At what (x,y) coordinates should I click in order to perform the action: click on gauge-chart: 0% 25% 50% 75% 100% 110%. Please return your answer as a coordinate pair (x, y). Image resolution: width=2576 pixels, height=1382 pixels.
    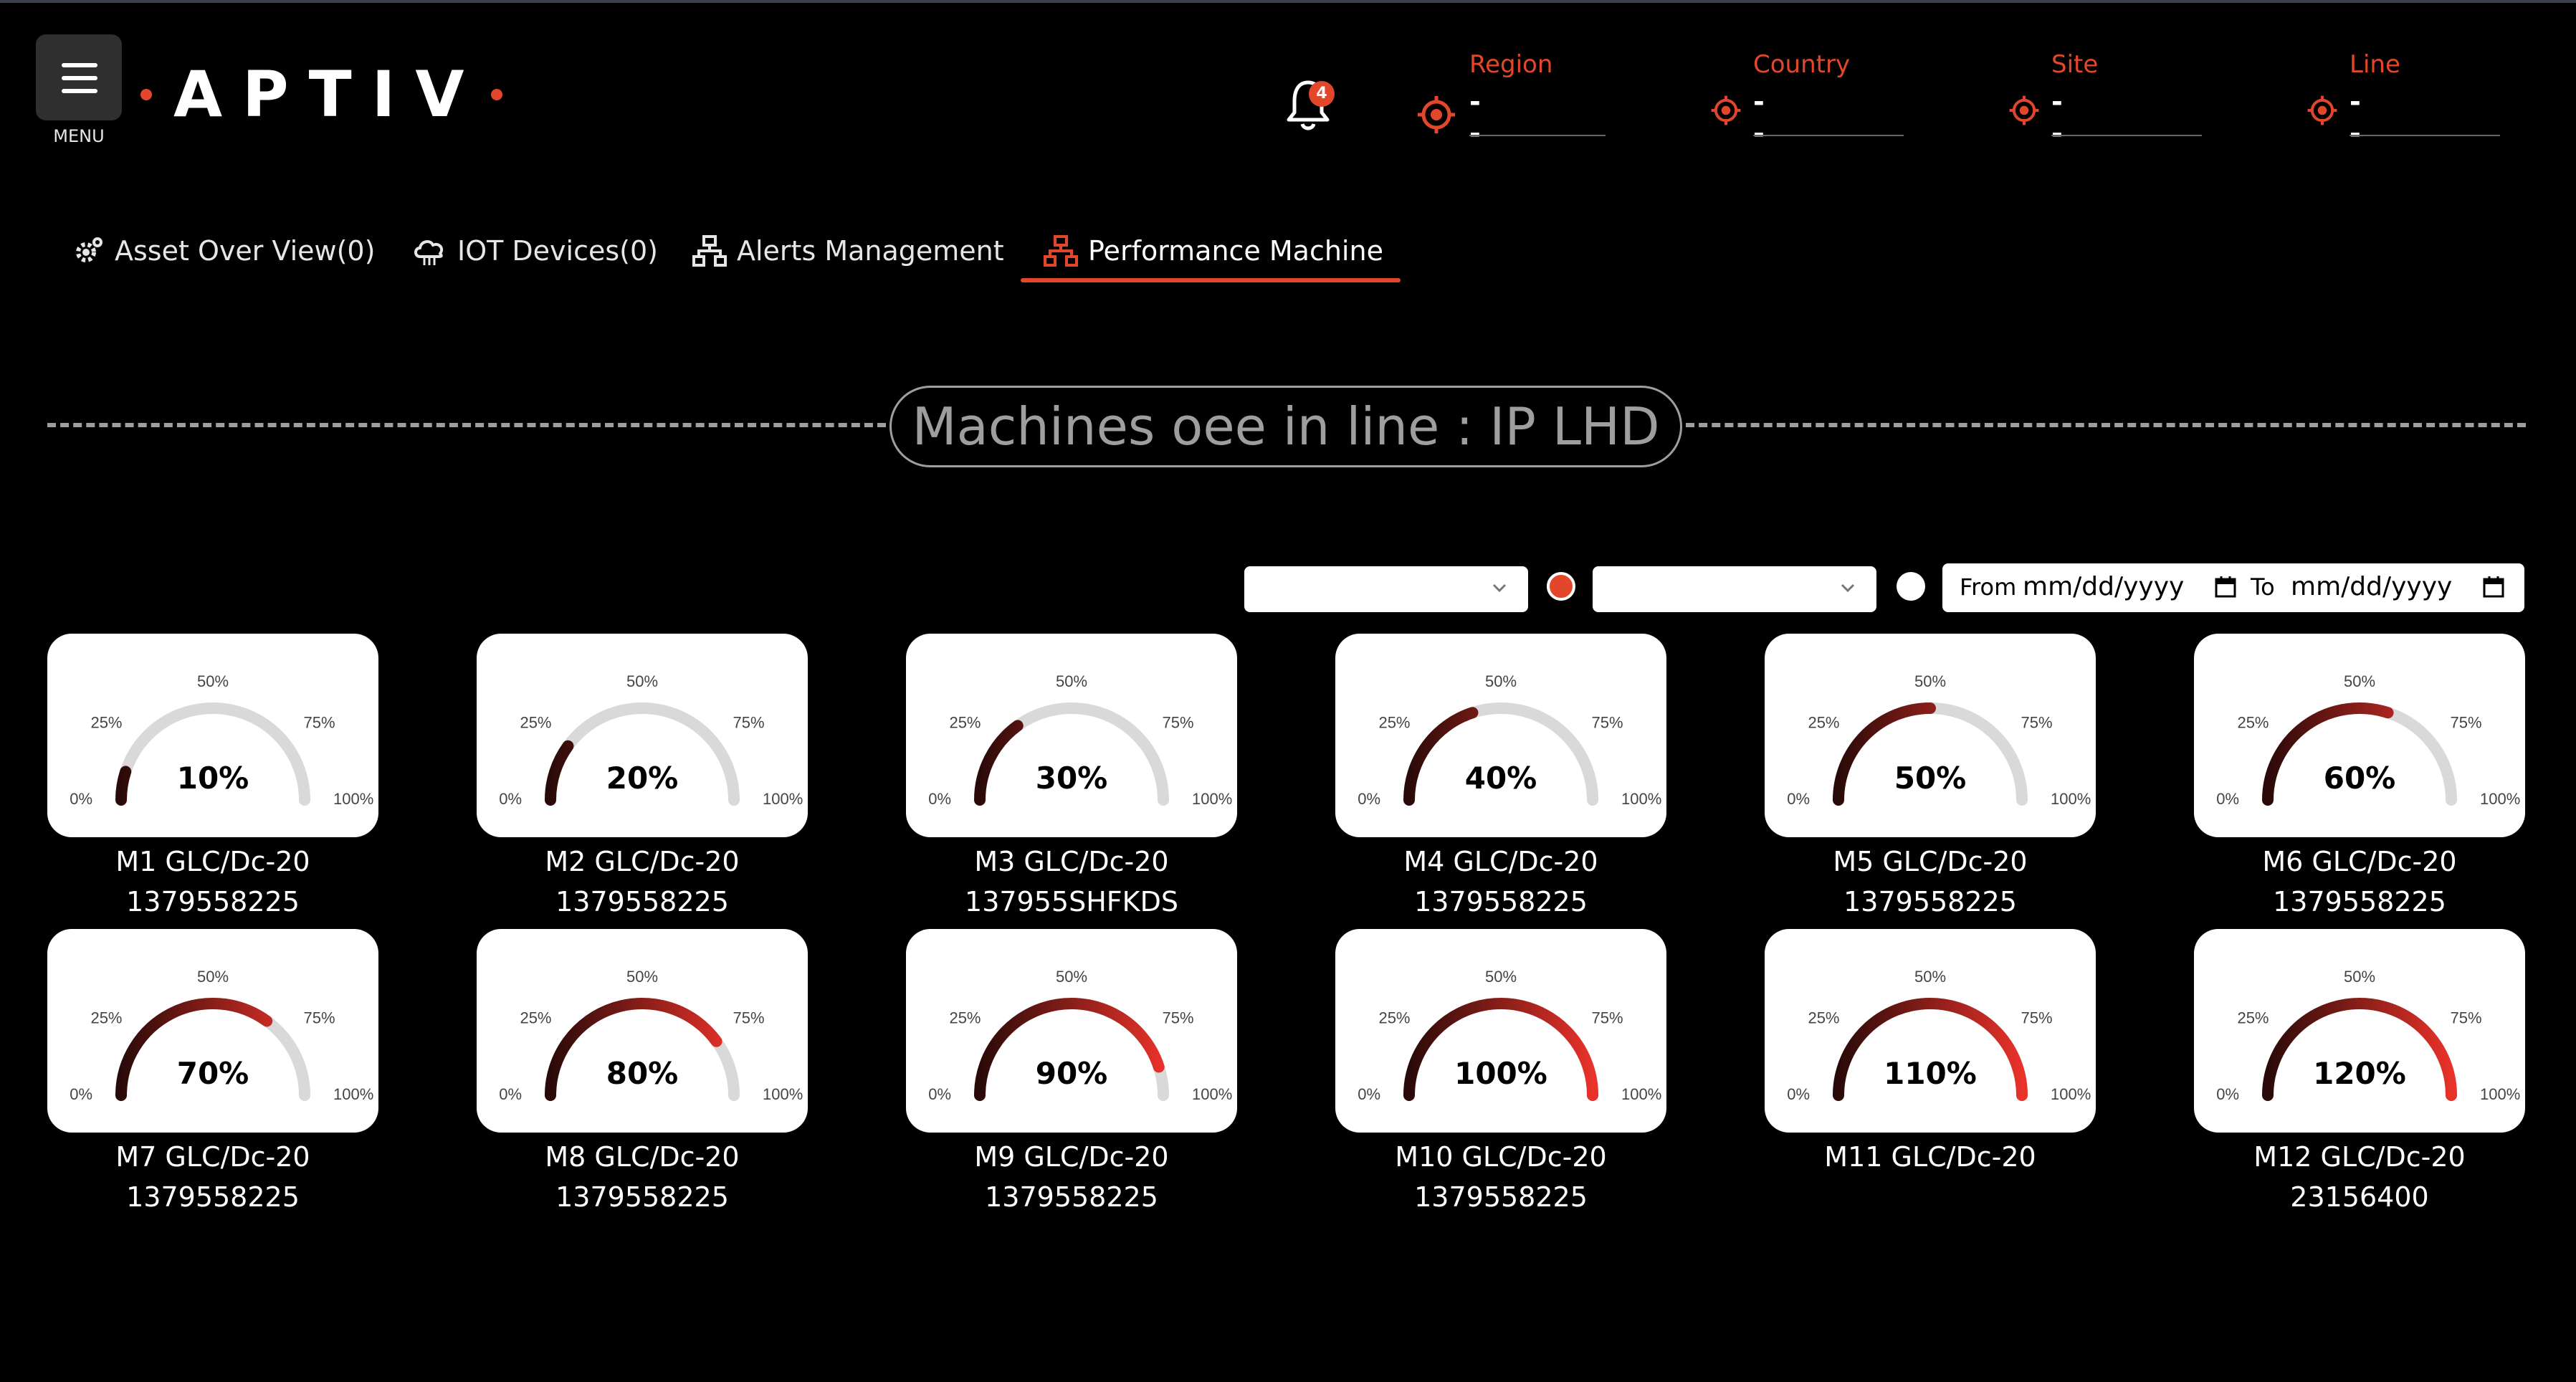
    Looking at the image, I should click on (1939, 1035).